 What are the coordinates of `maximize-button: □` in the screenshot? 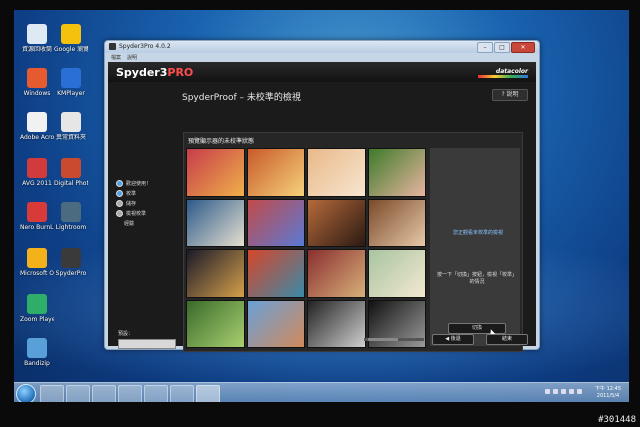 It's located at (502, 47).